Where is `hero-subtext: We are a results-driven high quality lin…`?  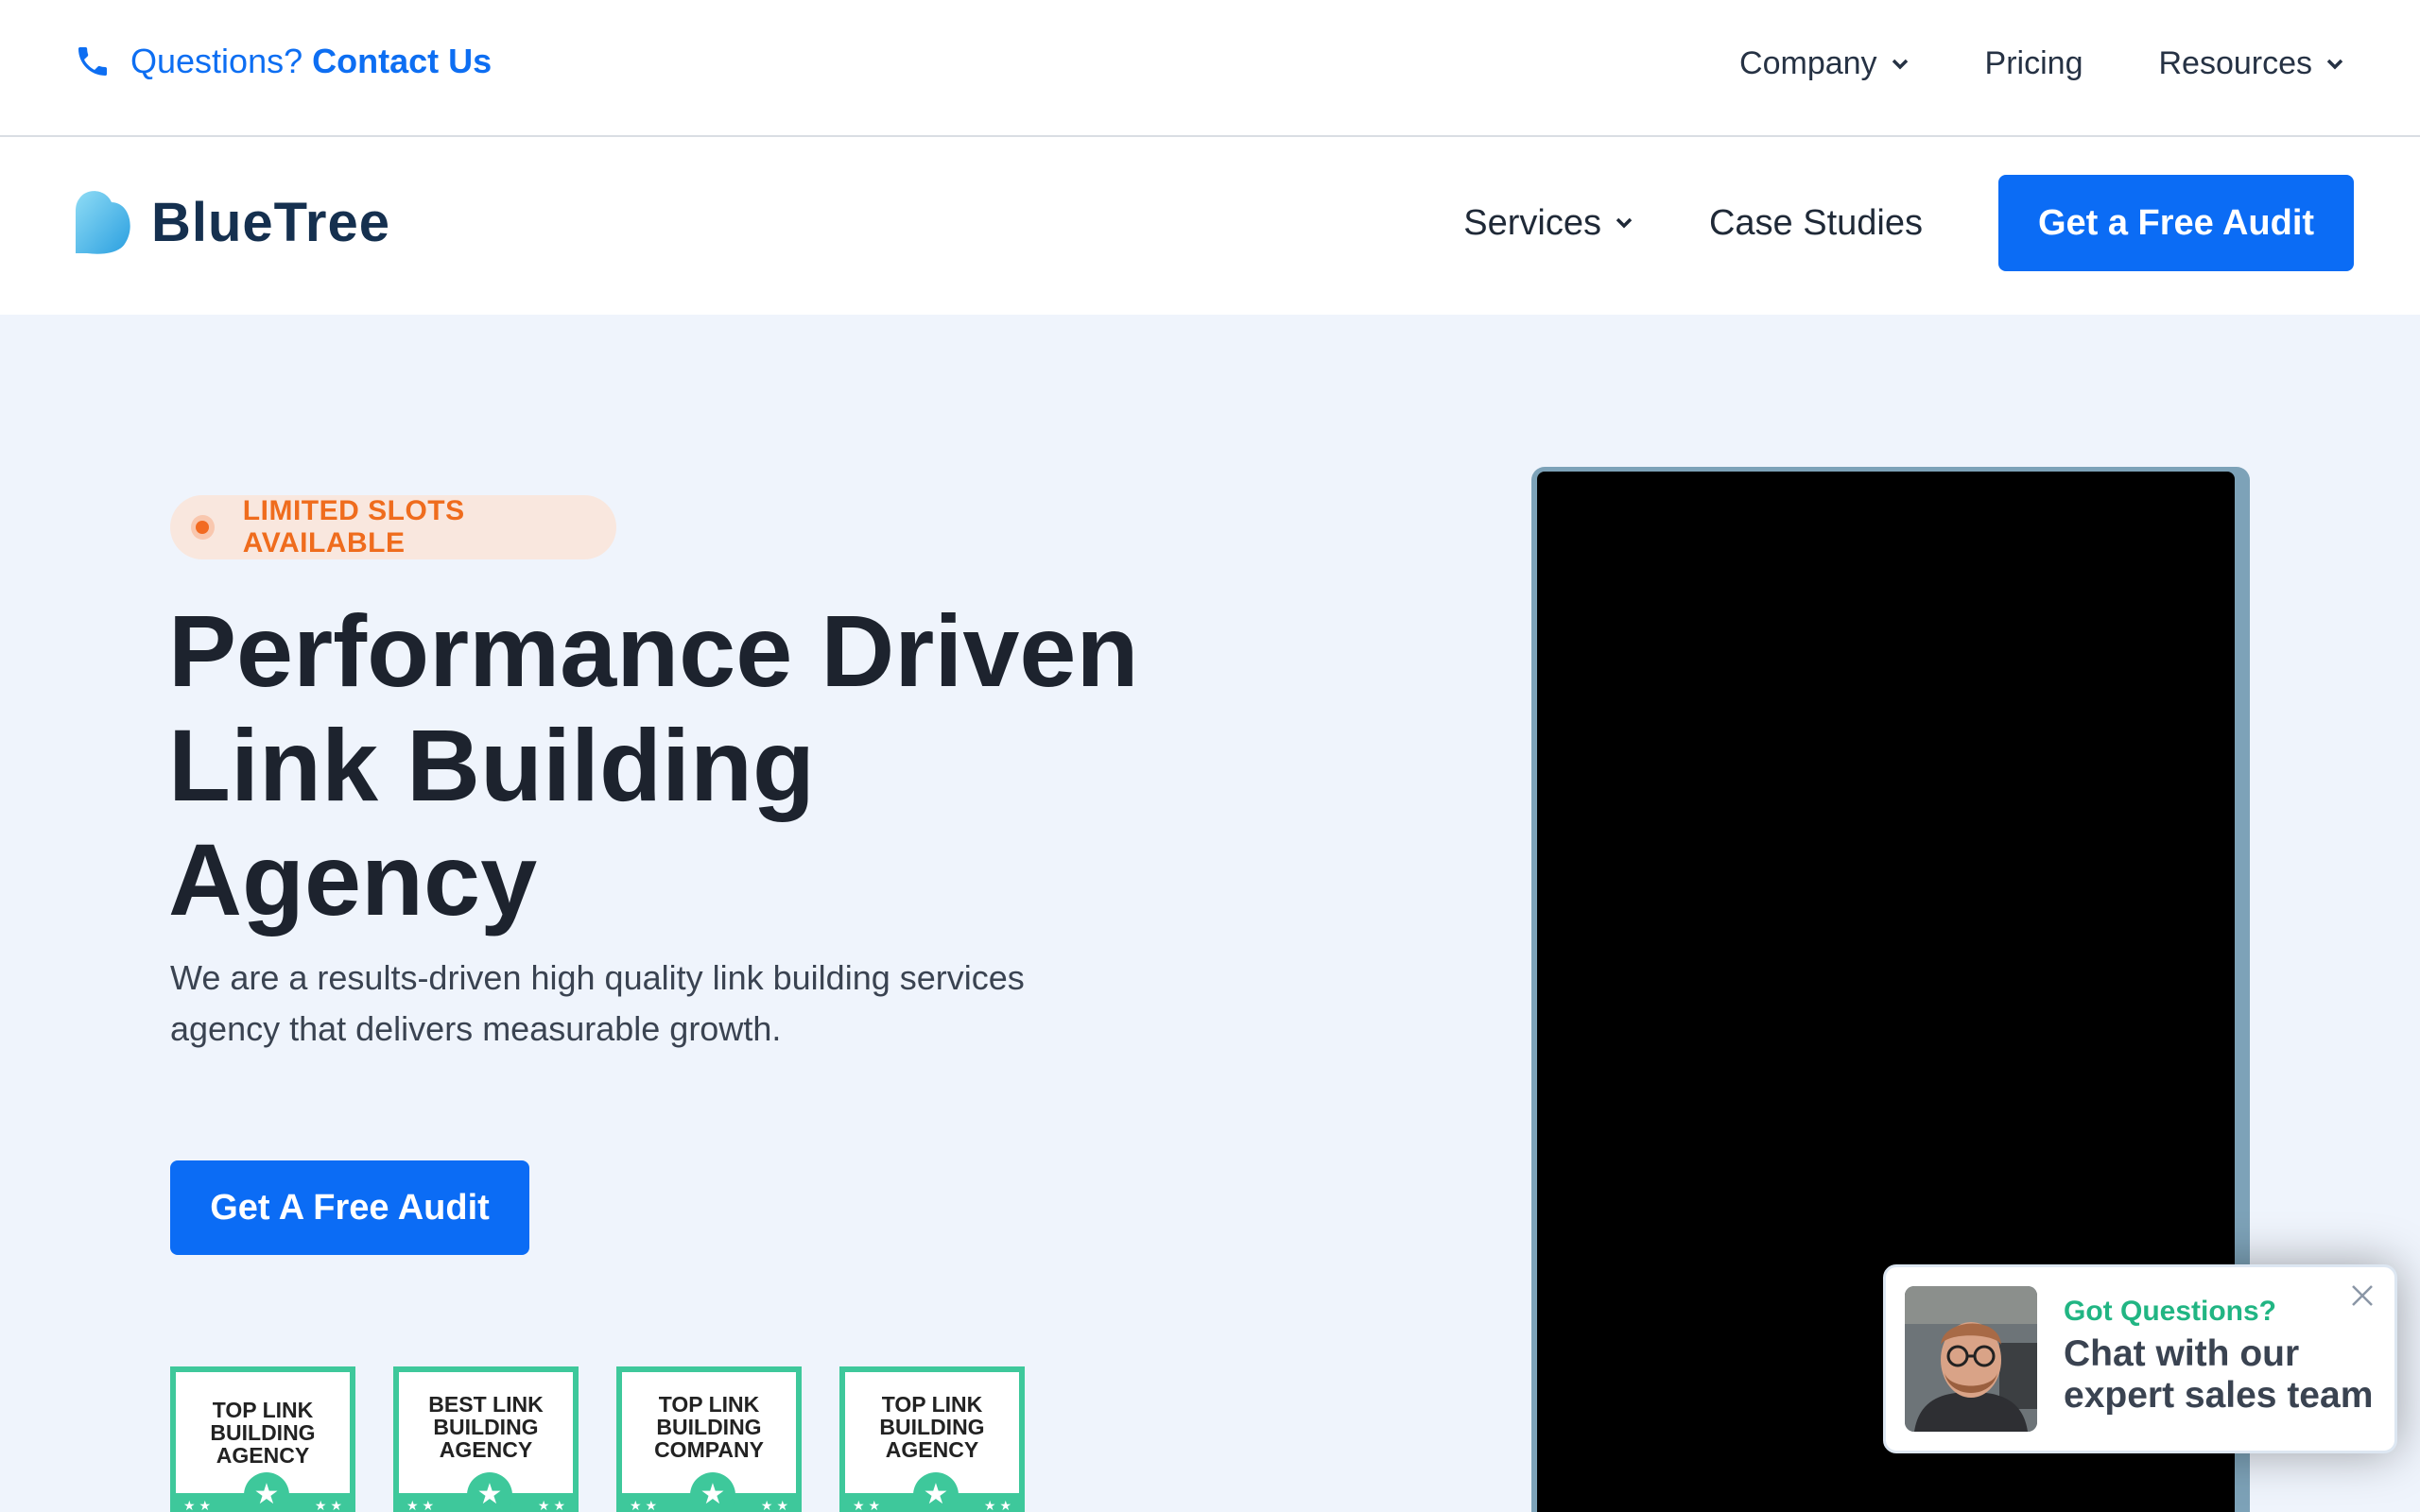
hero-subtext: We are a results-driven high quality lin… is located at coordinates (671, 1004).